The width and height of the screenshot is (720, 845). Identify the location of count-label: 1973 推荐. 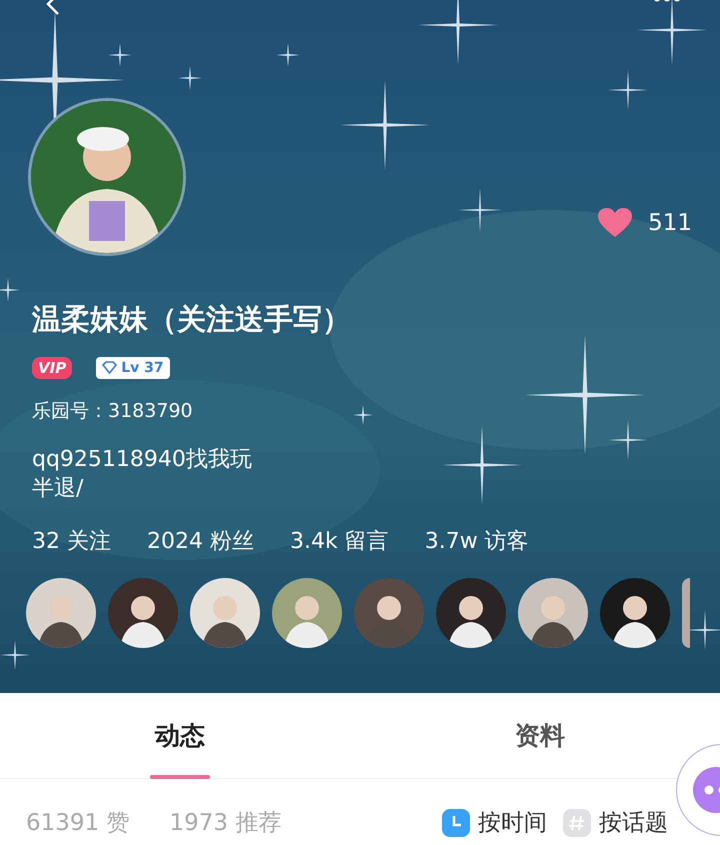
(225, 823).